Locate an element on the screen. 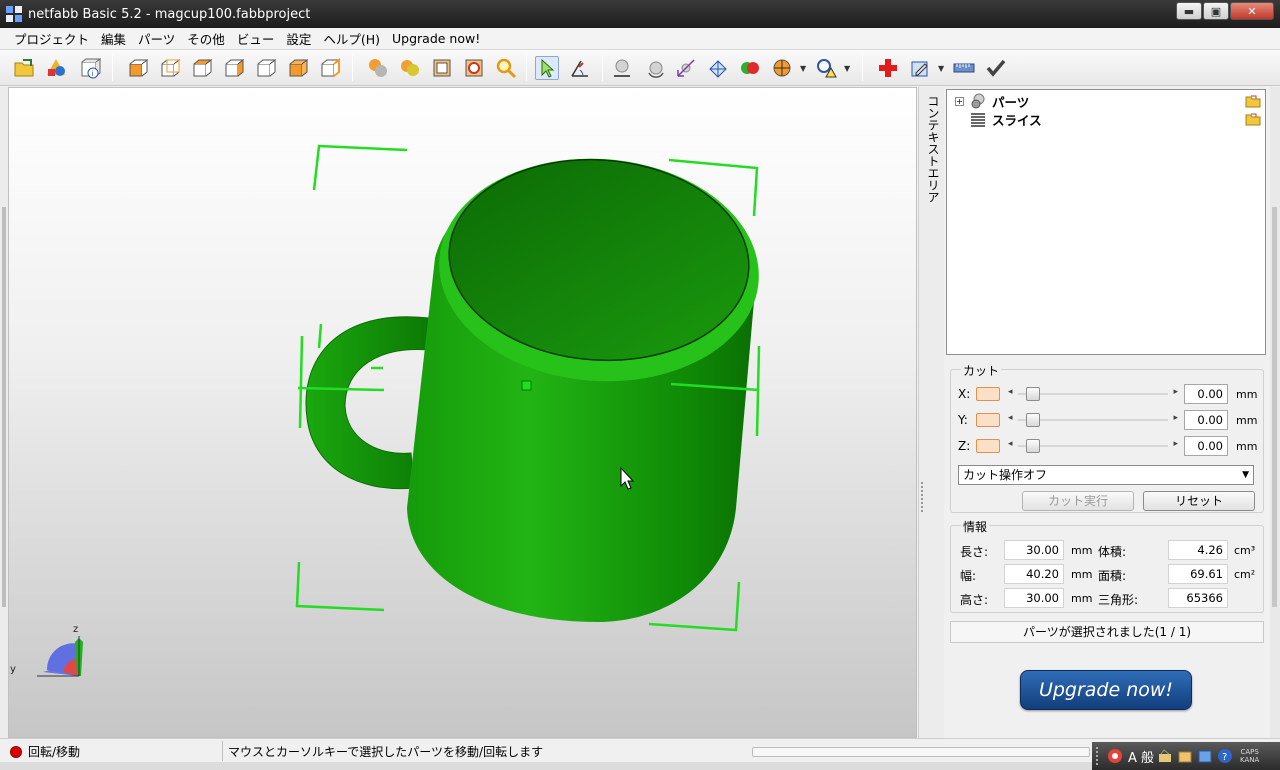 This screenshot has height=770, width=1280. cut-y-toggle is located at coordinates (988, 420).